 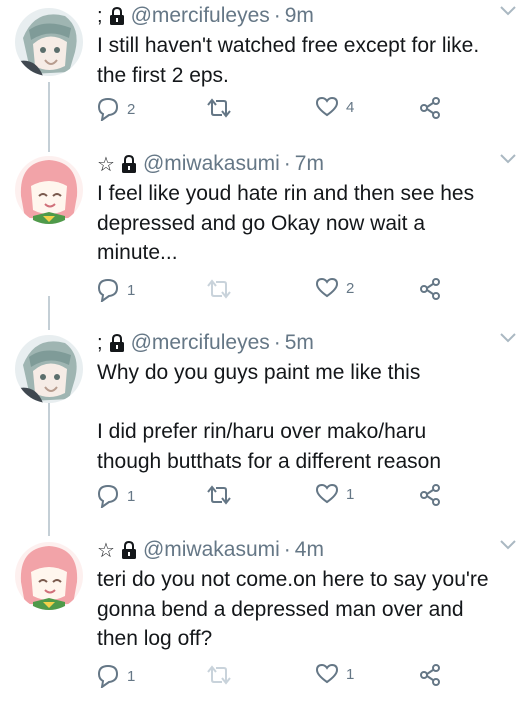 I want to click on timestamp: 4m, so click(x=309, y=550).